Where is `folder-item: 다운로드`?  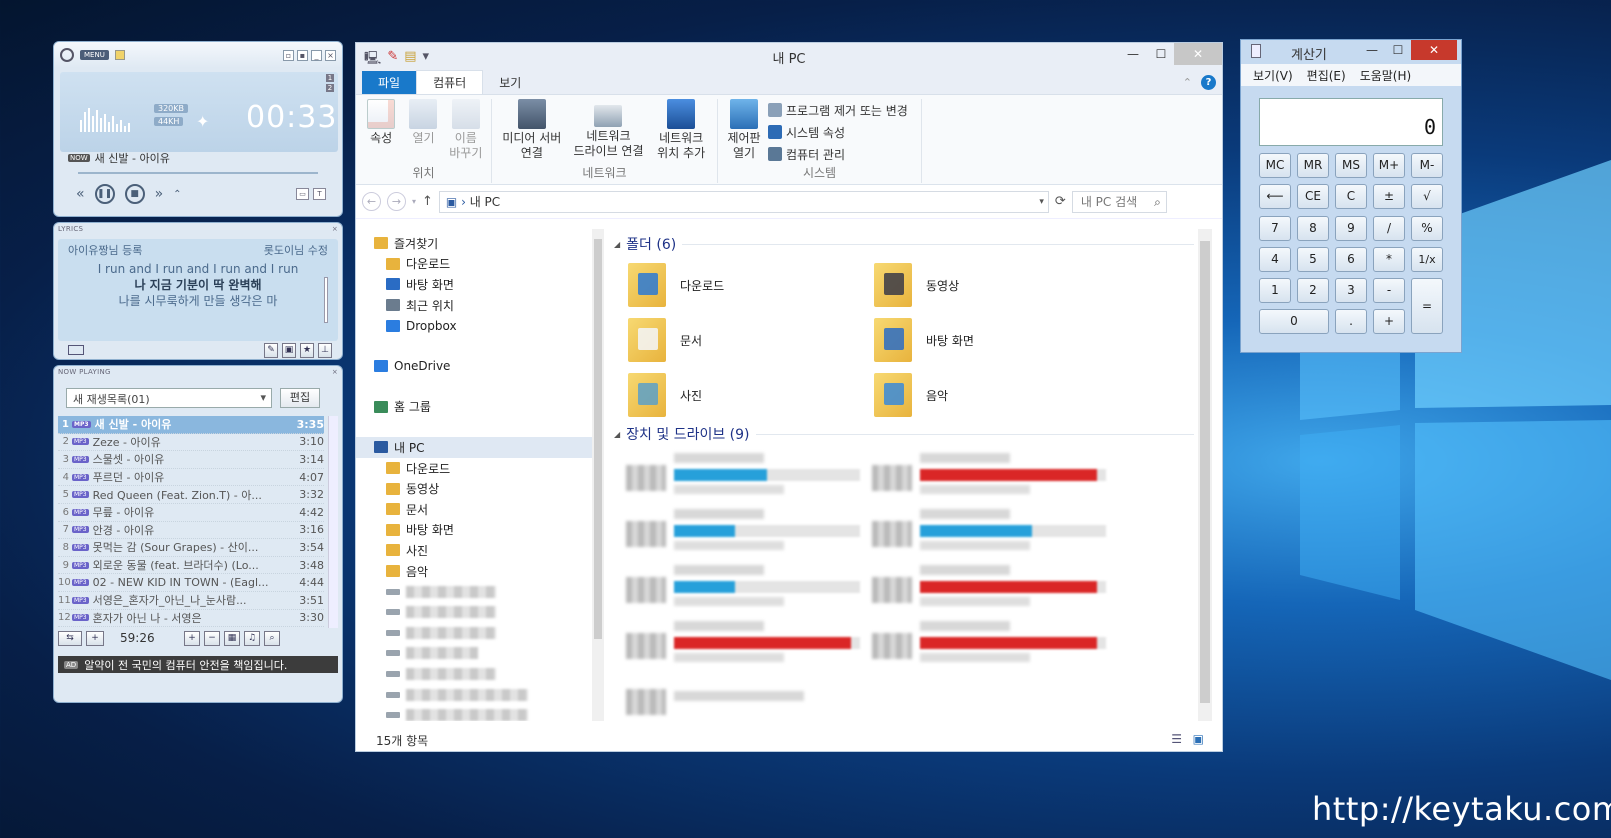
folder-item: 다운로드 is located at coordinates (676, 285).